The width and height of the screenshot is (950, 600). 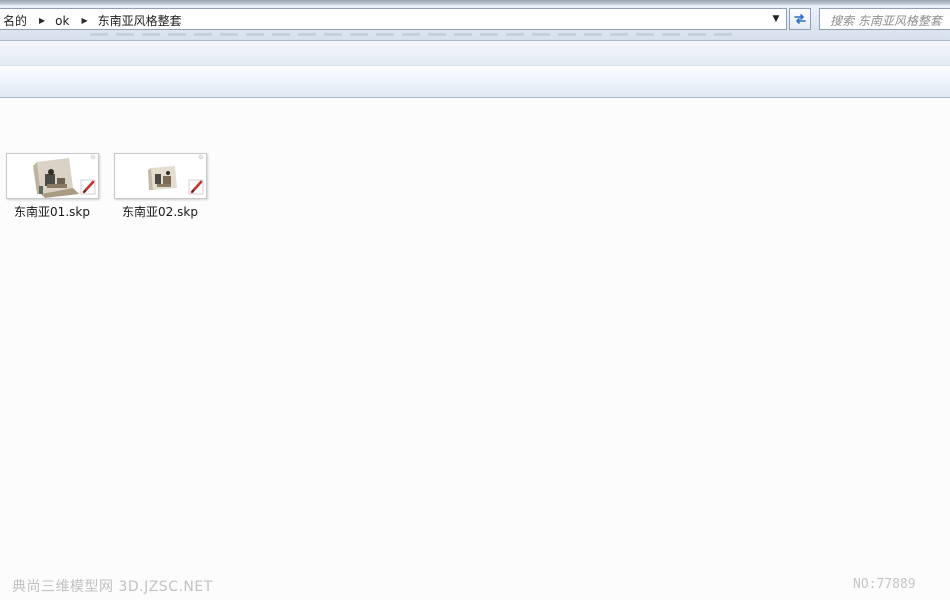 What do you see at coordinates (140, 20) in the screenshot?
I see `breadcrumb-item-current: 东南亚风格整套` at bounding box center [140, 20].